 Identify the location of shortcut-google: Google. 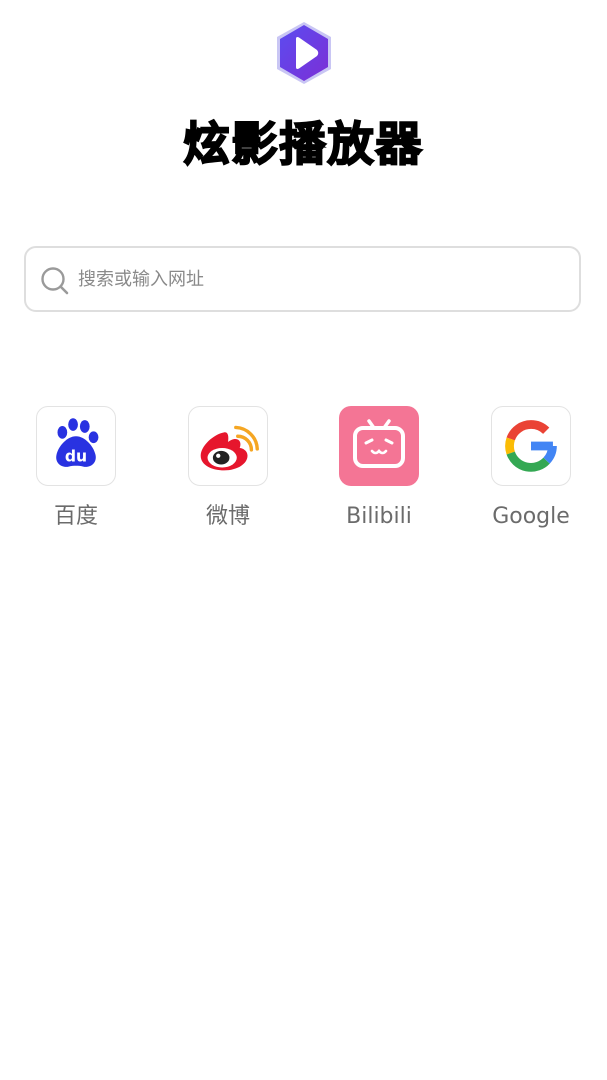
(531, 471).